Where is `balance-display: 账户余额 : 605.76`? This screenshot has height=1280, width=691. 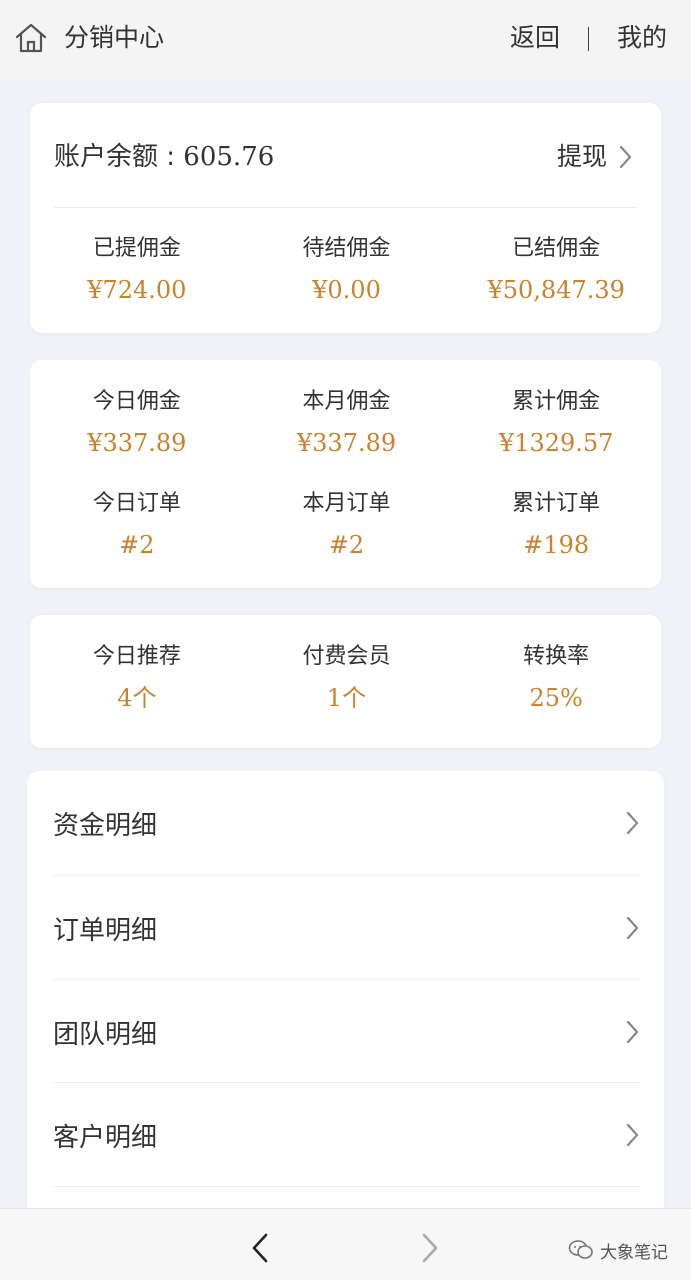 balance-display: 账户余额 : 605.76 is located at coordinates (164, 157).